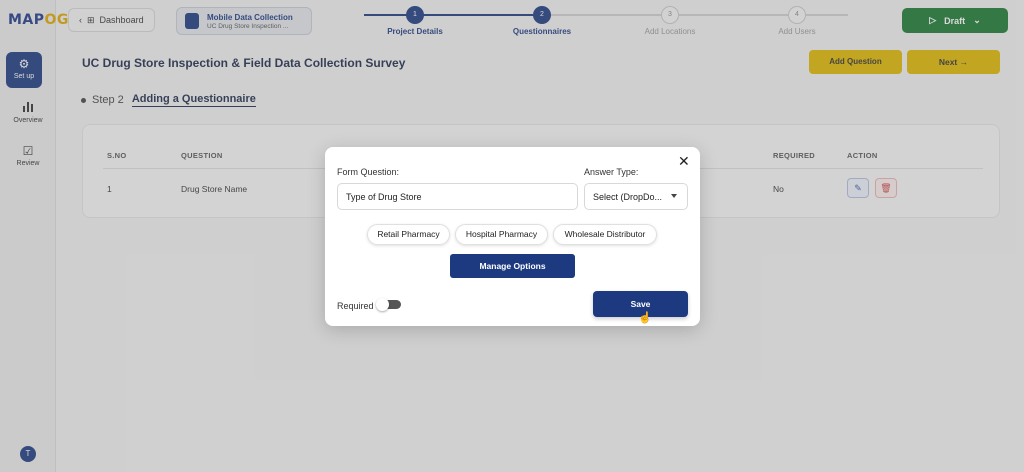 The image size is (1024, 472). Describe the element at coordinates (674, 196) in the screenshot. I see `caret-down-icon` at that location.